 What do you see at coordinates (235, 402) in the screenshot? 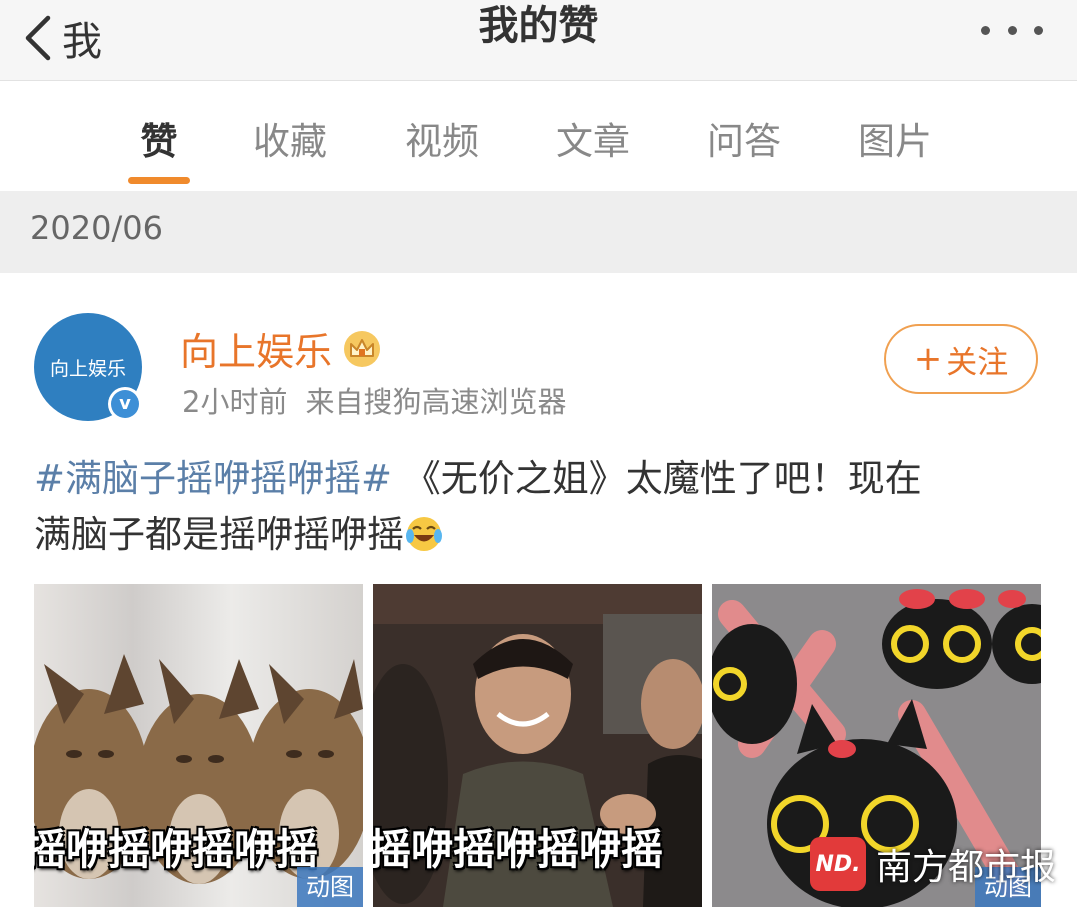
I see `post-time: 2小时前` at bounding box center [235, 402].